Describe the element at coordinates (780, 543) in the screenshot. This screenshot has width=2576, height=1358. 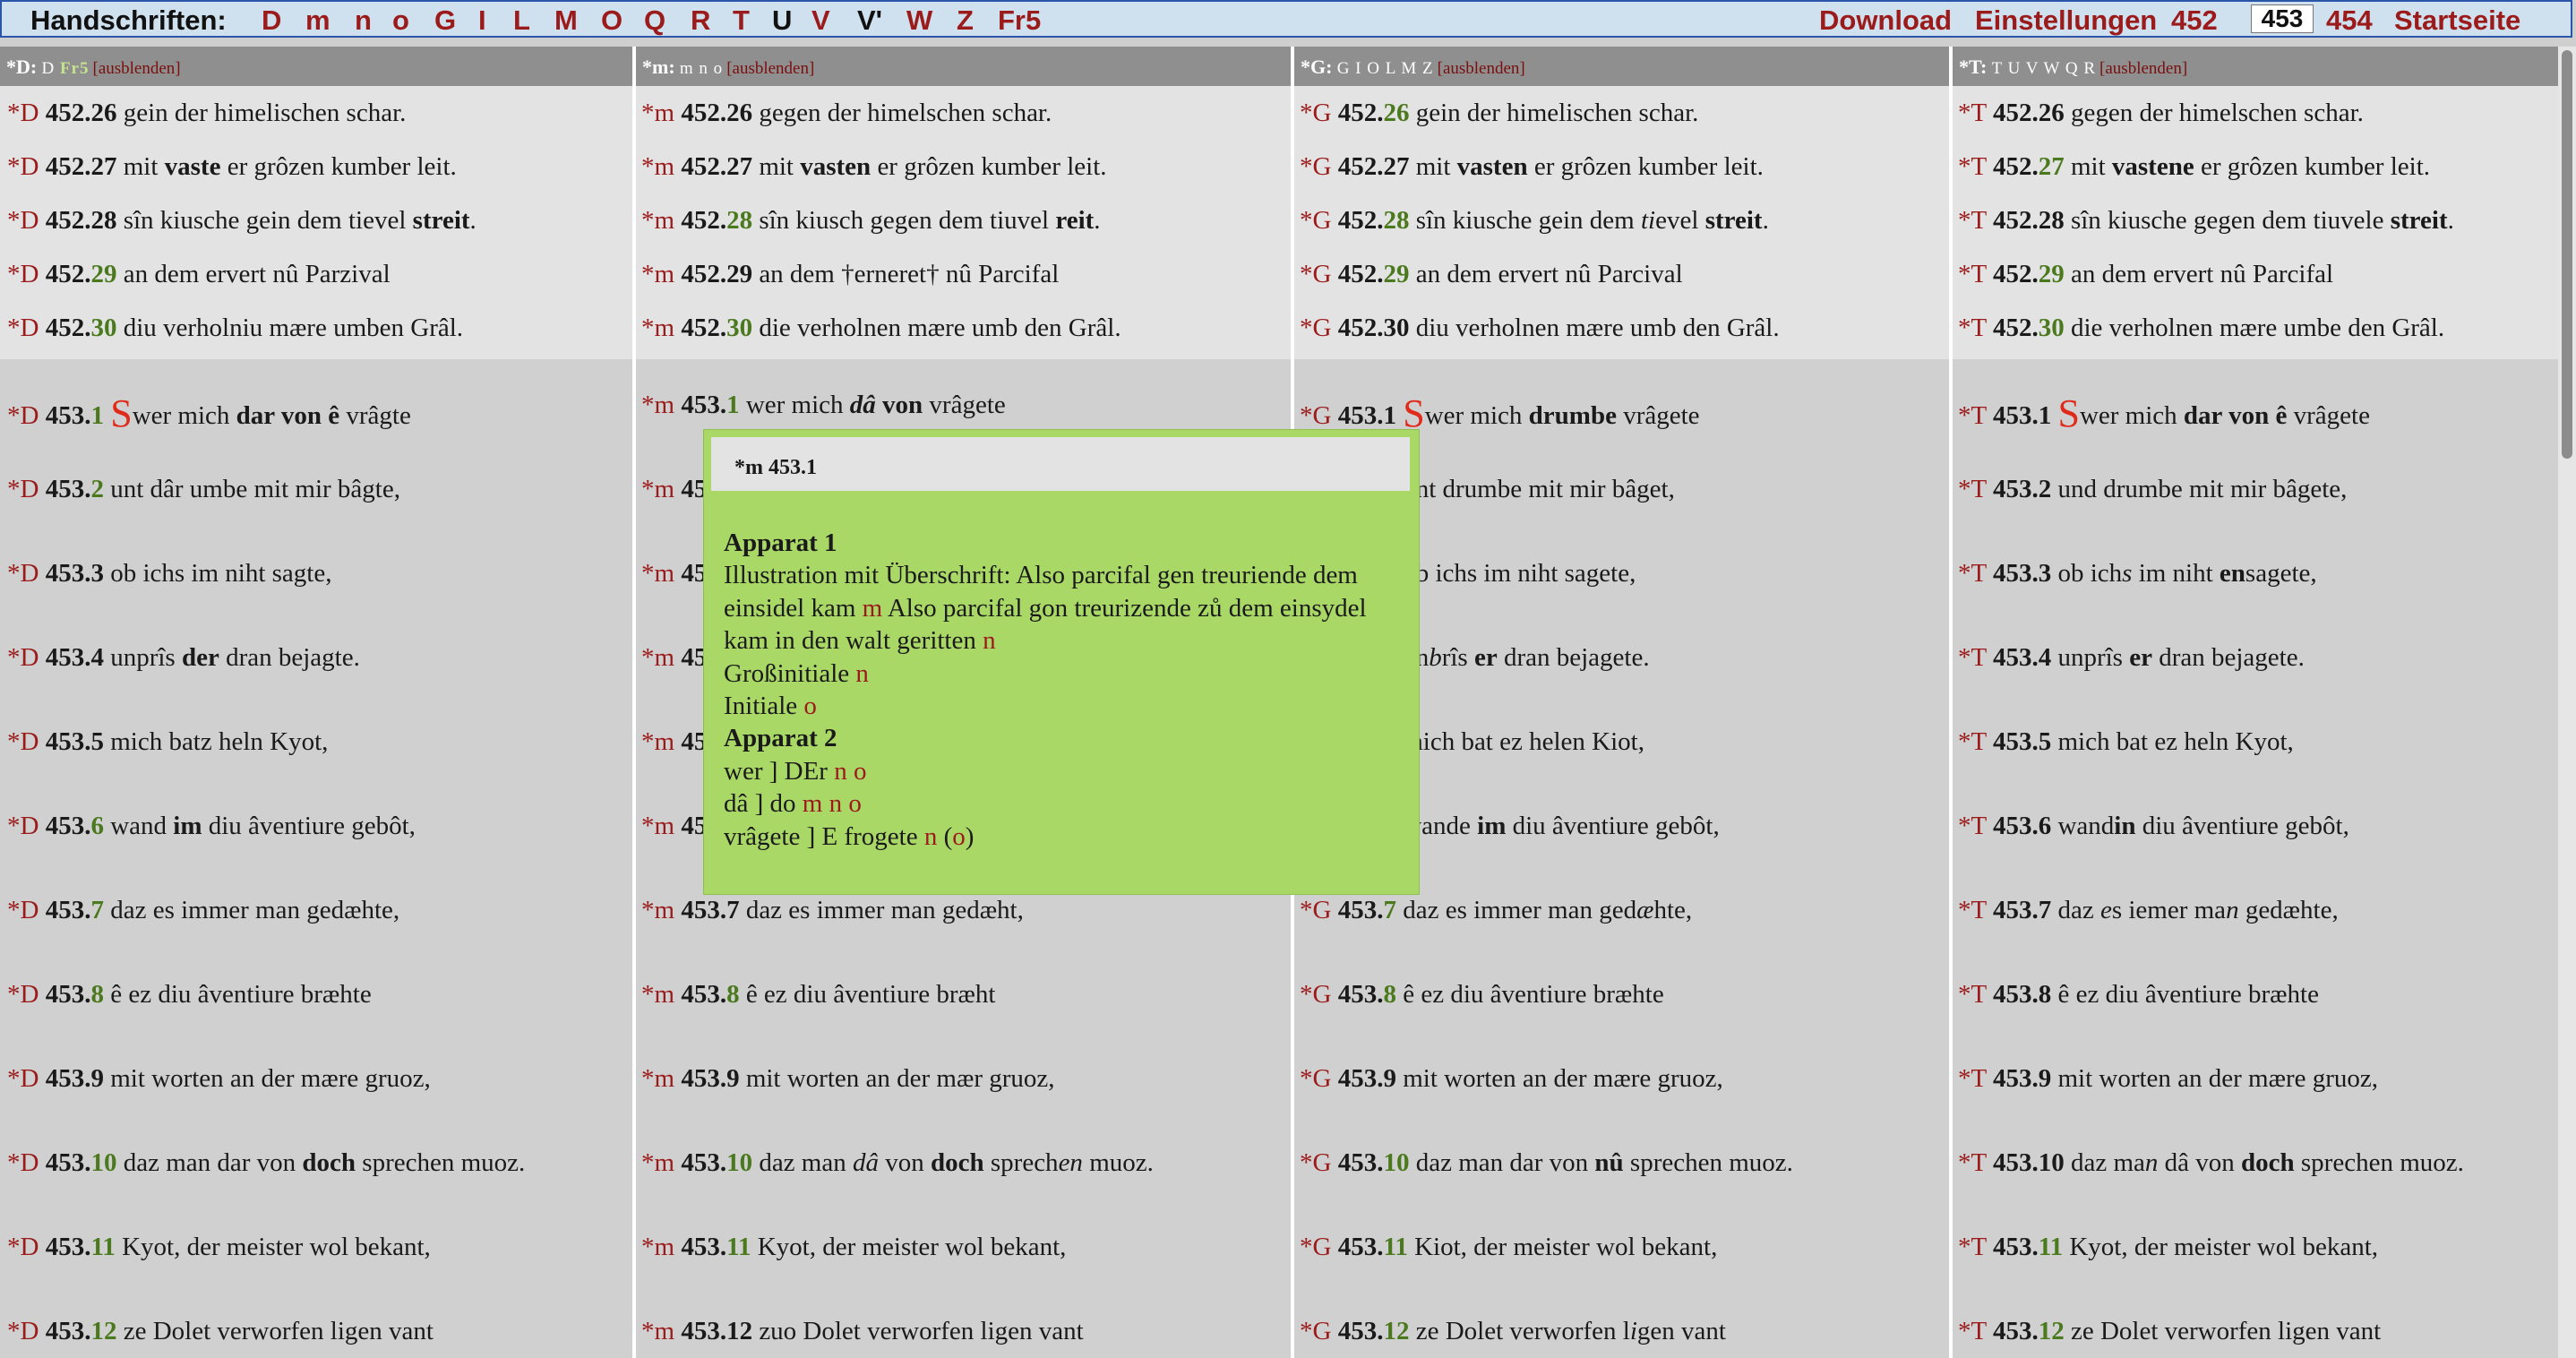
I see `apparatus-heading: Apparat 1` at that location.